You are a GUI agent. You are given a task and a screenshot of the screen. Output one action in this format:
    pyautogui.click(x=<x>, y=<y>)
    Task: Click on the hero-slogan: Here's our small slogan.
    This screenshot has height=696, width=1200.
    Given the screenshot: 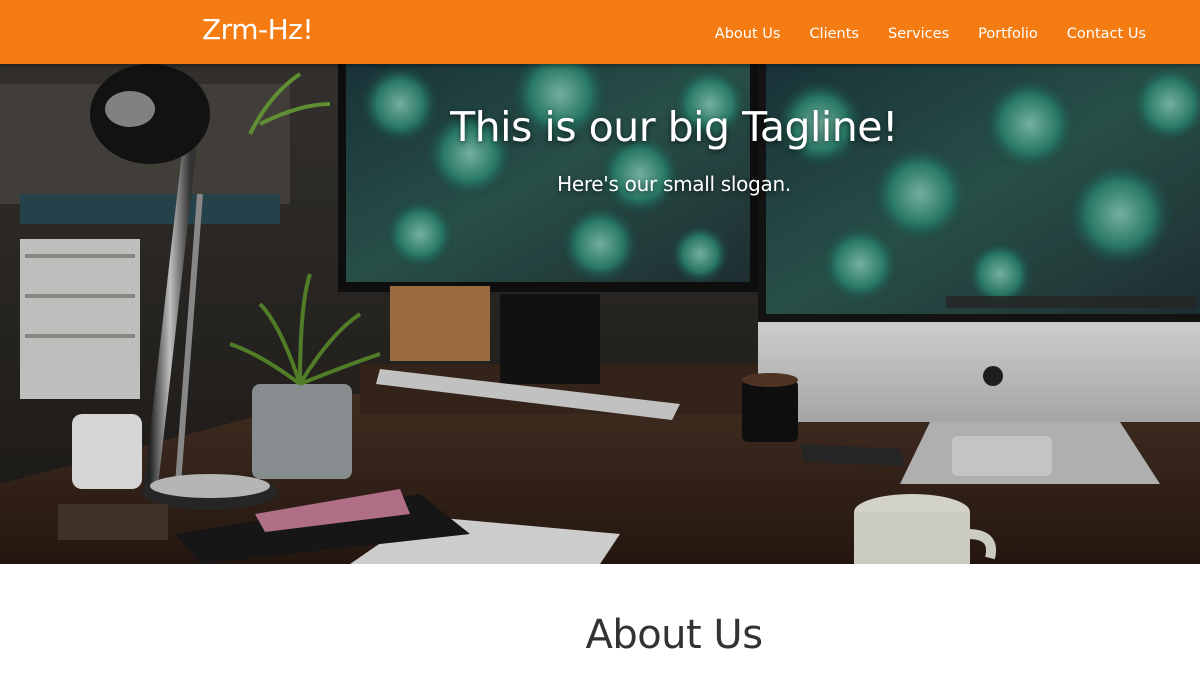 What is the action you would take?
    pyautogui.click(x=674, y=184)
    